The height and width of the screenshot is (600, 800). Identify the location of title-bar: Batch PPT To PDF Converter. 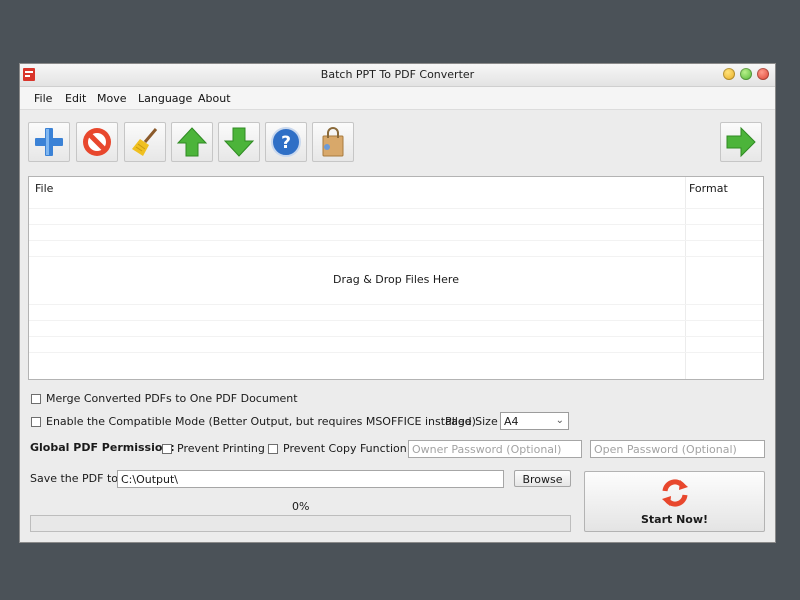
(397, 75).